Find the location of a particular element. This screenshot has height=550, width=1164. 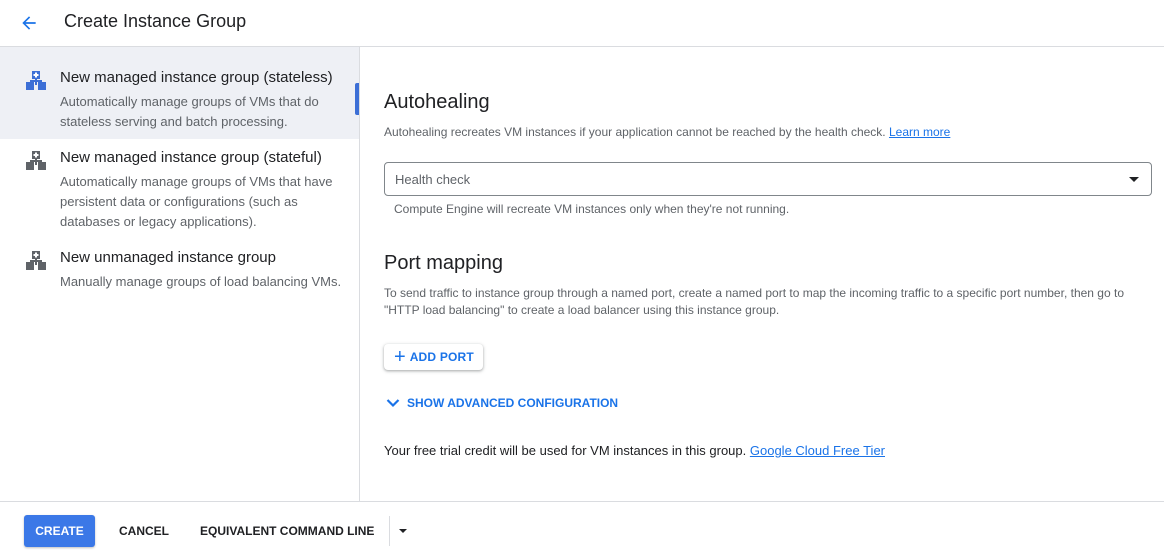

selected-indicator is located at coordinates (357, 99).